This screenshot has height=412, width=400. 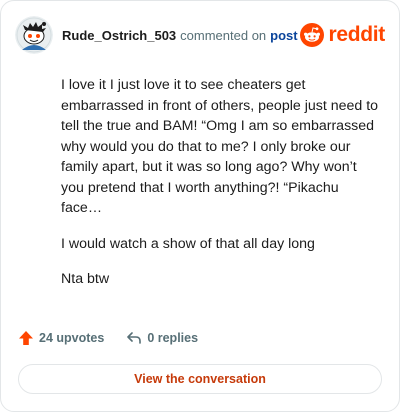 I want to click on upvote-button: 24 upvotes, so click(x=61, y=338).